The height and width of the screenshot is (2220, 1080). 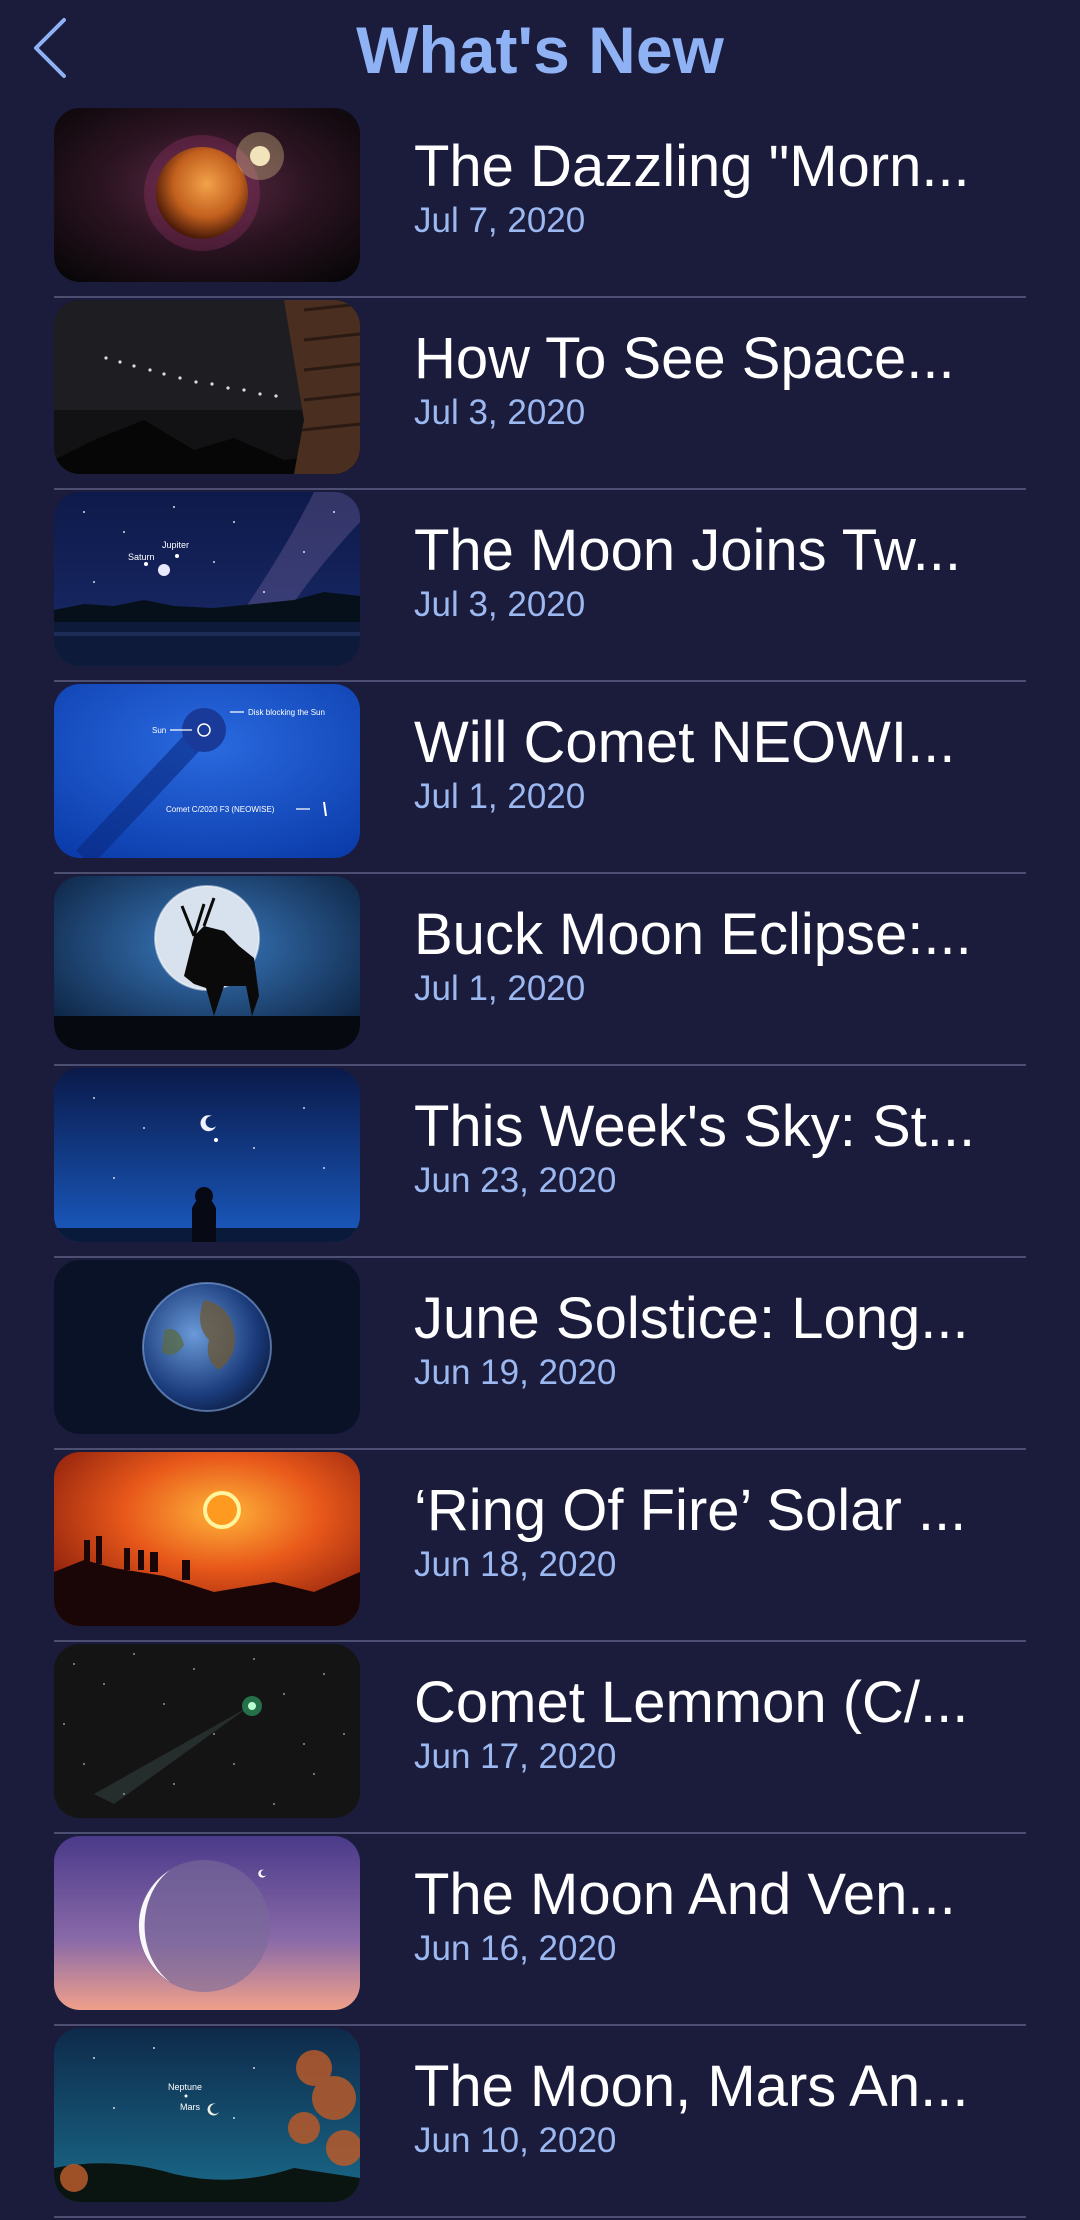 What do you see at coordinates (515, 1948) in the screenshot?
I see `article-date: Jun 16, 2020` at bounding box center [515, 1948].